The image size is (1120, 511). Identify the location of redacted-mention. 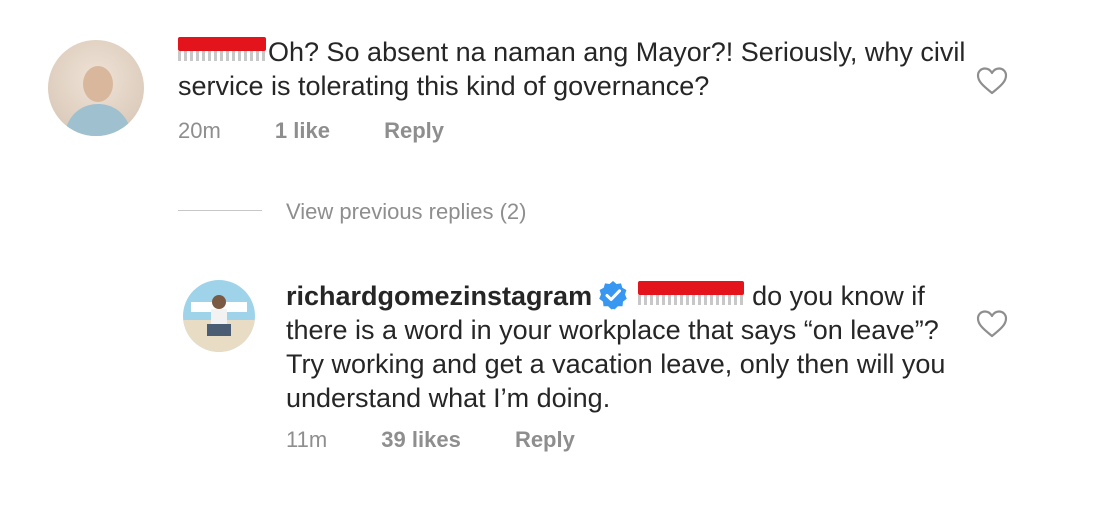
(691, 293).